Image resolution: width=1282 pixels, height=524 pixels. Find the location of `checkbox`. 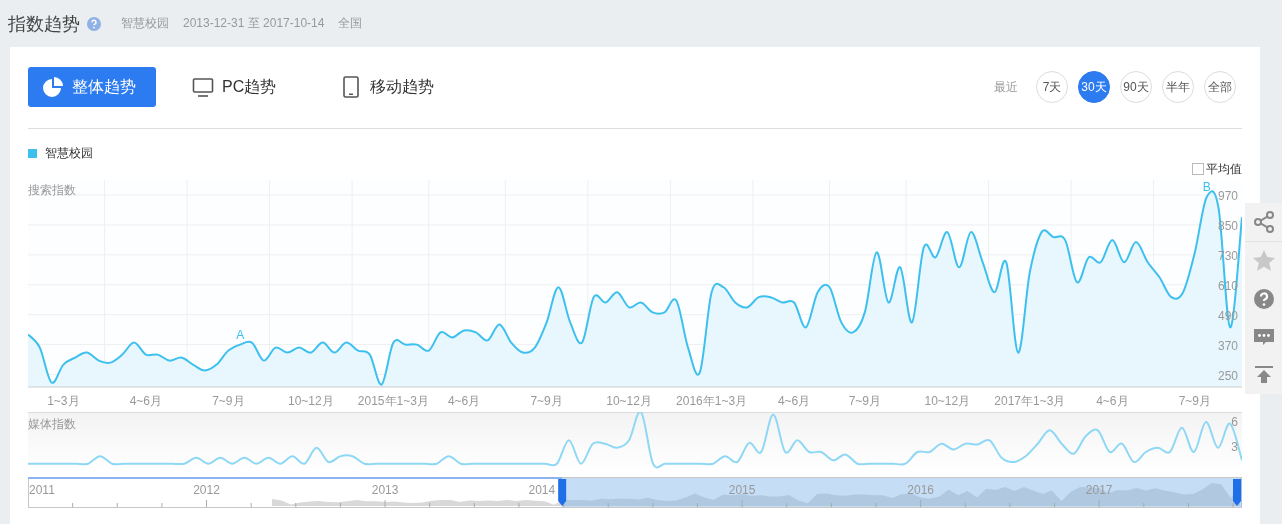

checkbox is located at coordinates (1198, 169).